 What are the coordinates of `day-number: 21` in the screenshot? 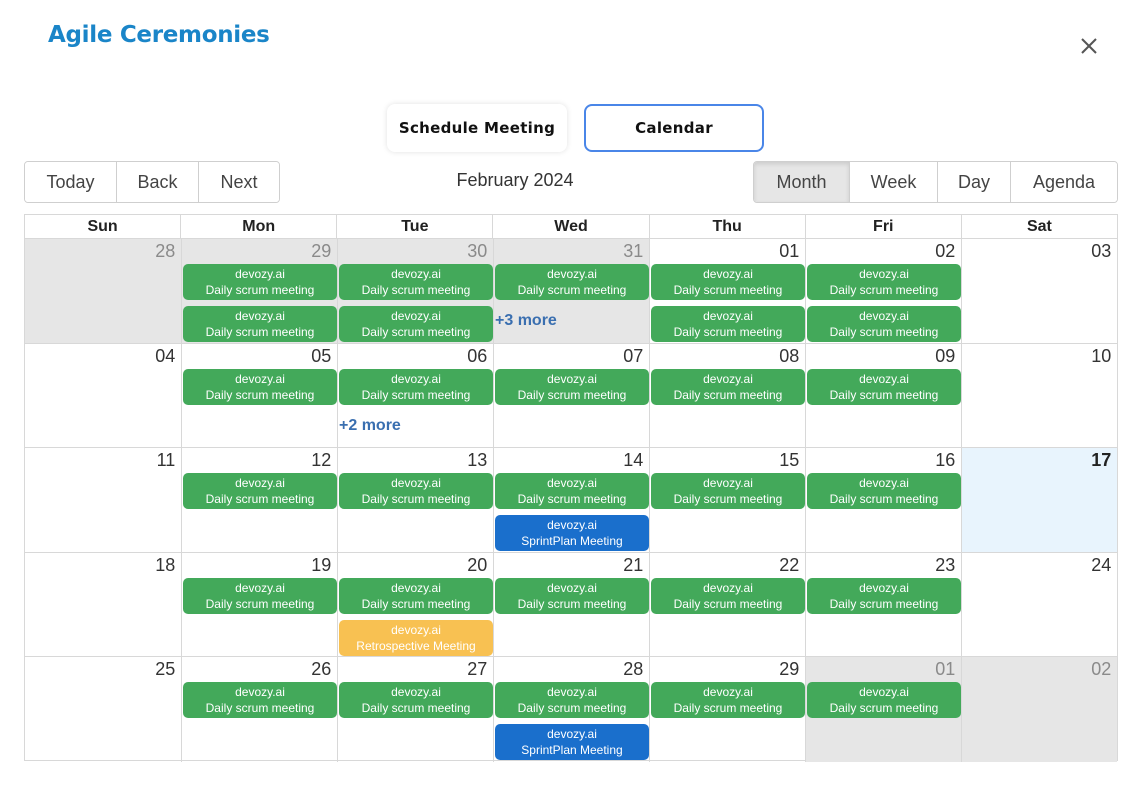 It's located at (633, 565).